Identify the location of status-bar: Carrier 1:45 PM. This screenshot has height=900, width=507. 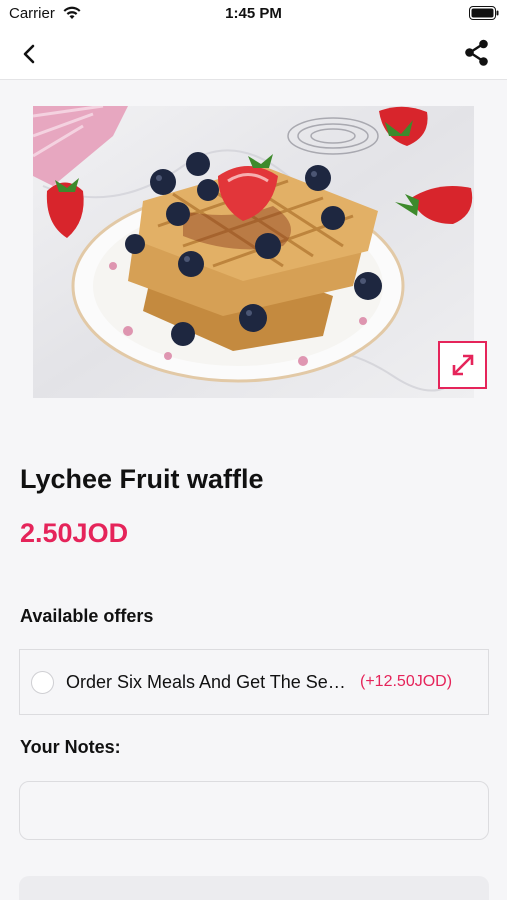
(253, 14).